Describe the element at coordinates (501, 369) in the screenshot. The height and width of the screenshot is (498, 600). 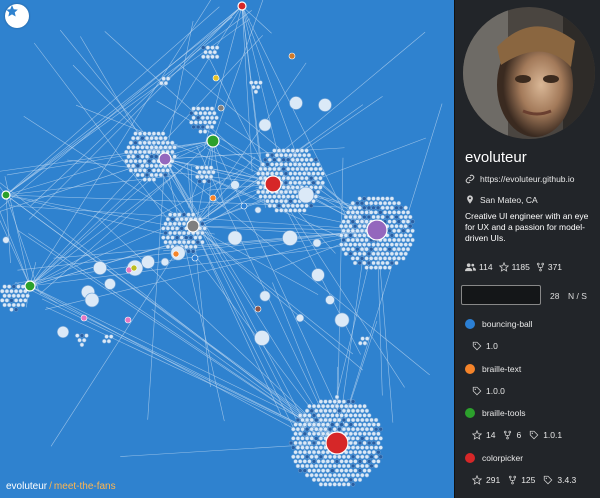
I see `repo-name: braille-text` at that location.